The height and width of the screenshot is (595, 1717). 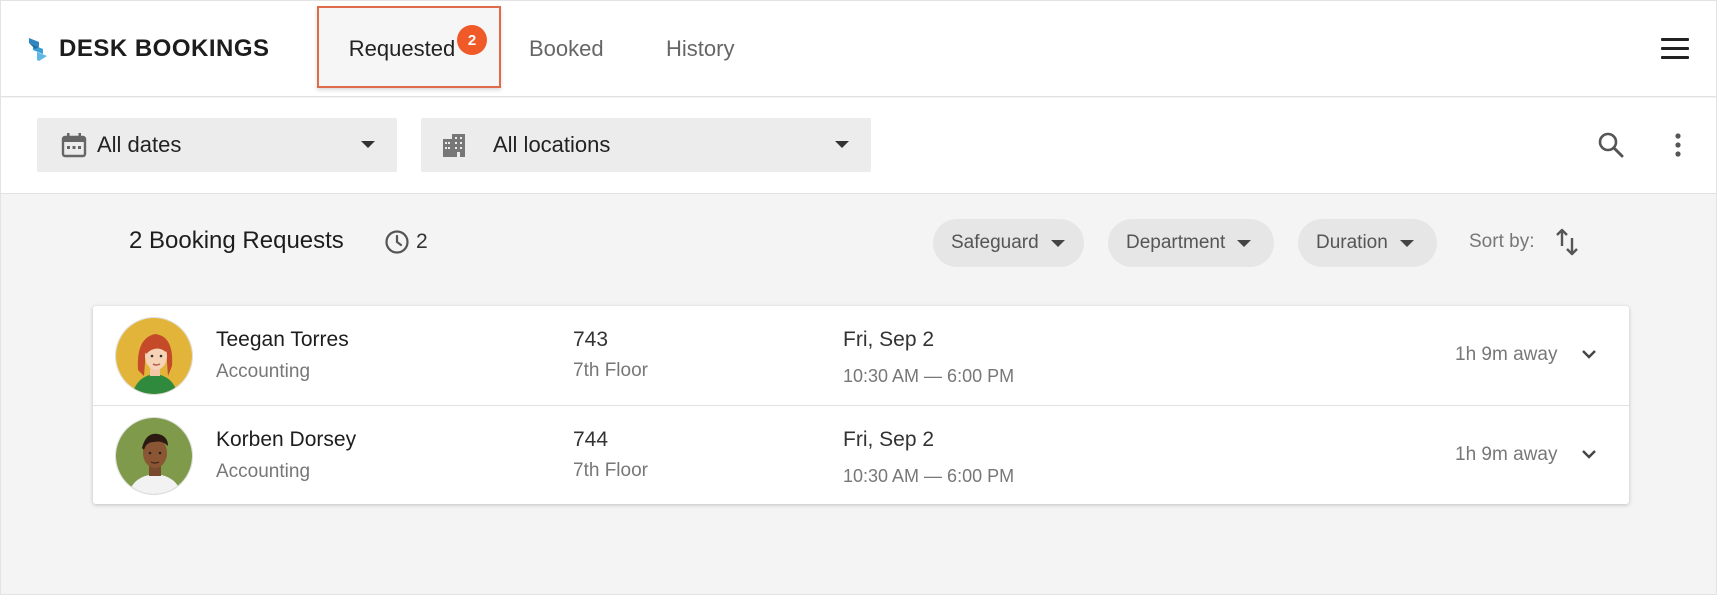 What do you see at coordinates (1678, 145) in the screenshot?
I see `more-options-icon` at bounding box center [1678, 145].